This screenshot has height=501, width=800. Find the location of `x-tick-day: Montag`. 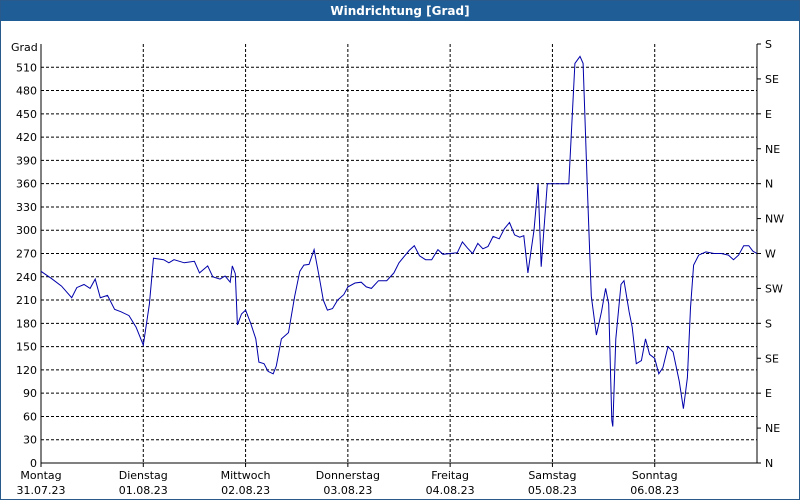

x-tick-day: Montag is located at coordinates (40, 475).